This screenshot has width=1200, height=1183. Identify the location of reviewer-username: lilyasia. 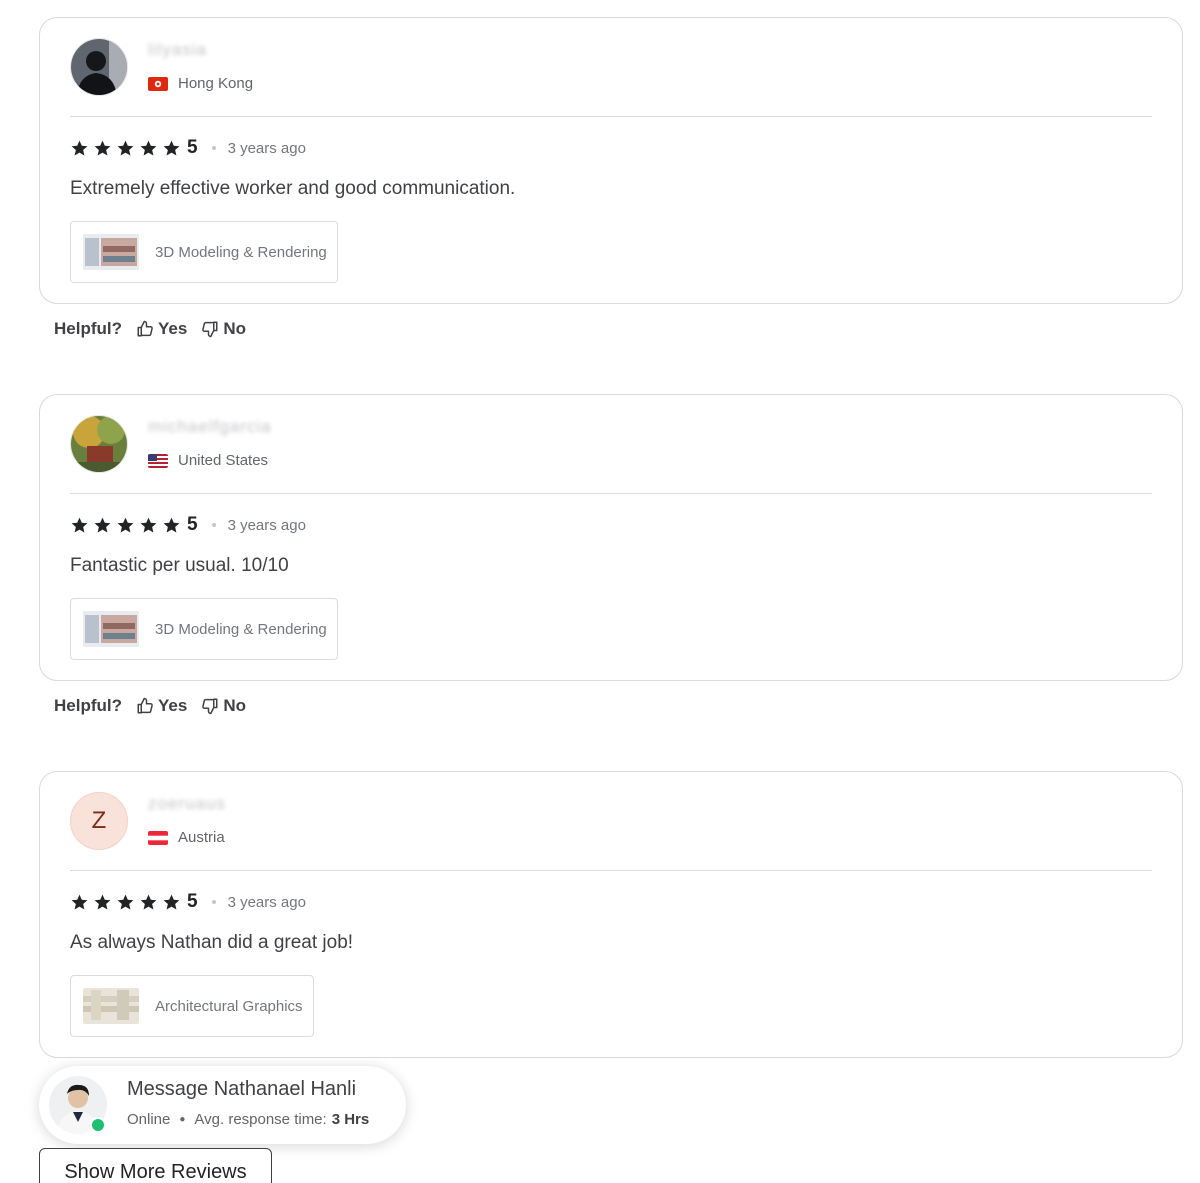
(177, 50).